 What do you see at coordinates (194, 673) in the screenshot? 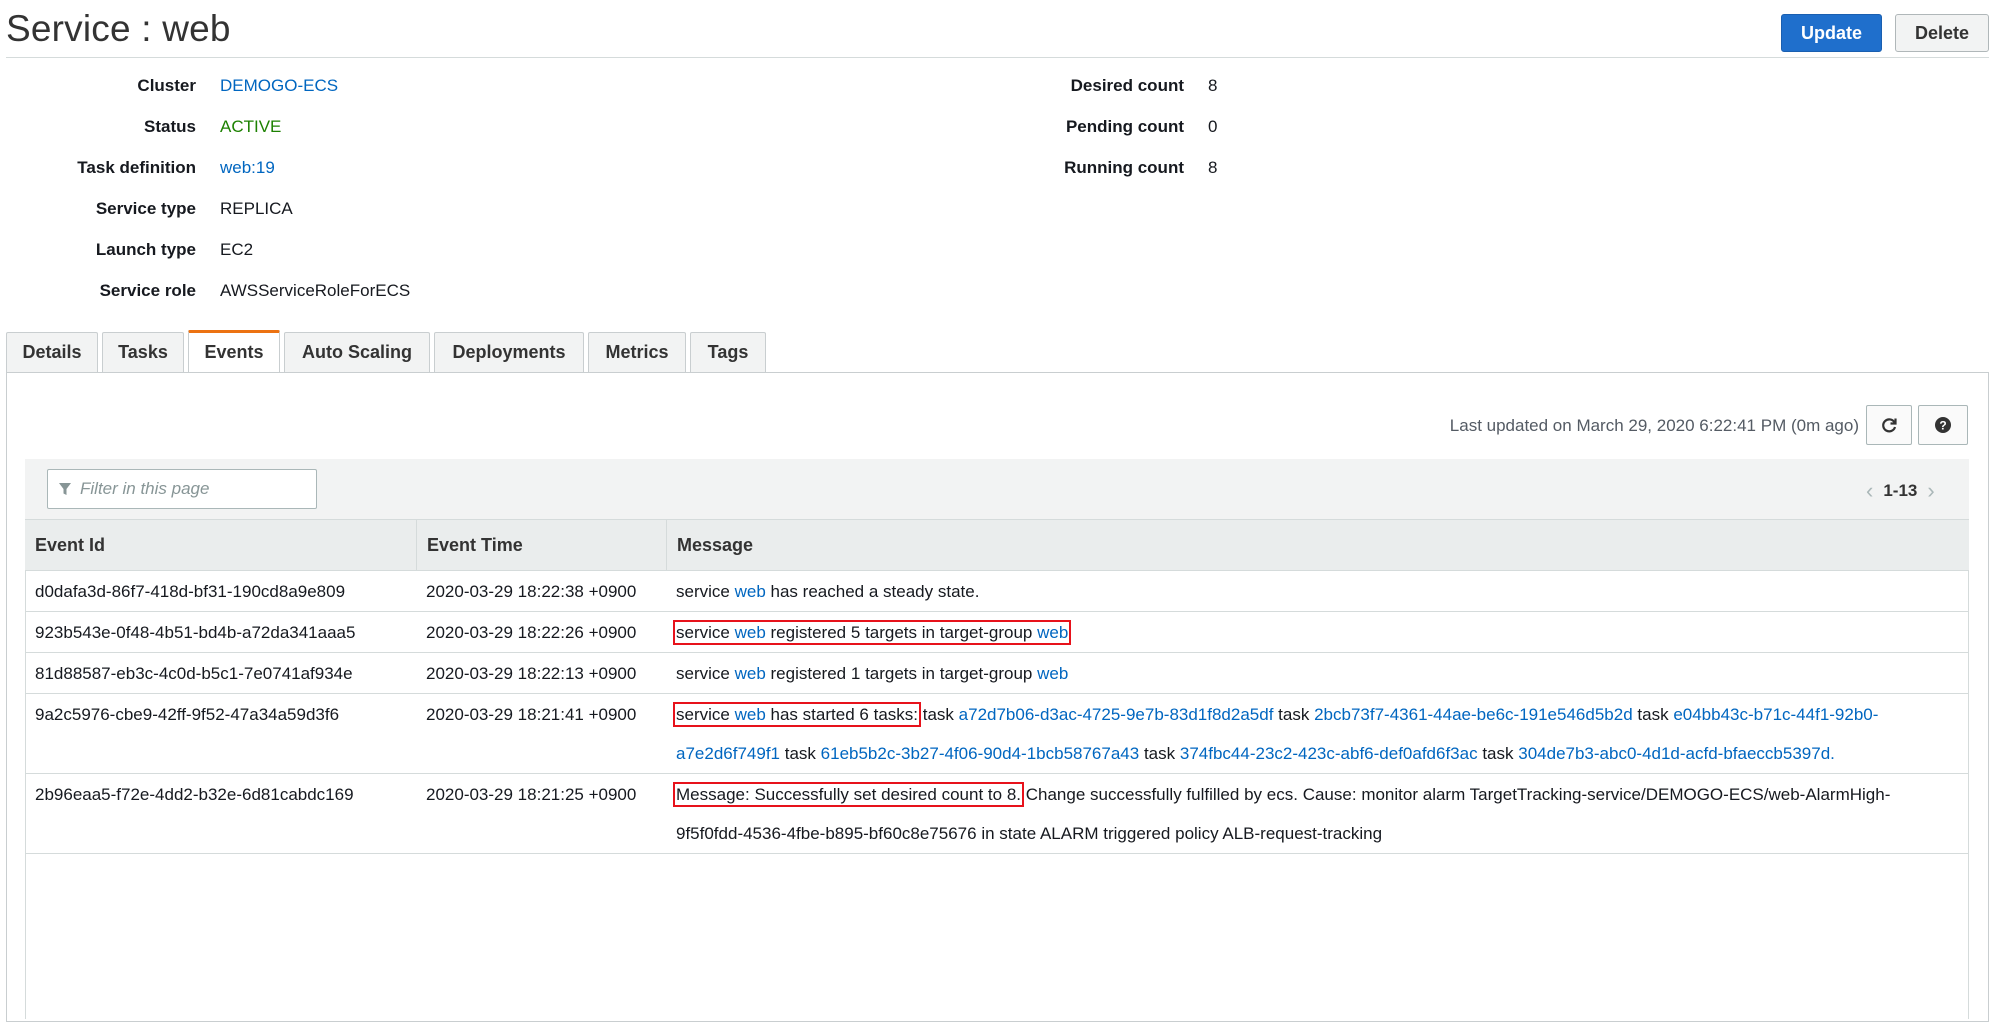
I see `event-id-cell: 81d88587-eb3c-4c0d-b5c1-7e0741af934e` at bounding box center [194, 673].